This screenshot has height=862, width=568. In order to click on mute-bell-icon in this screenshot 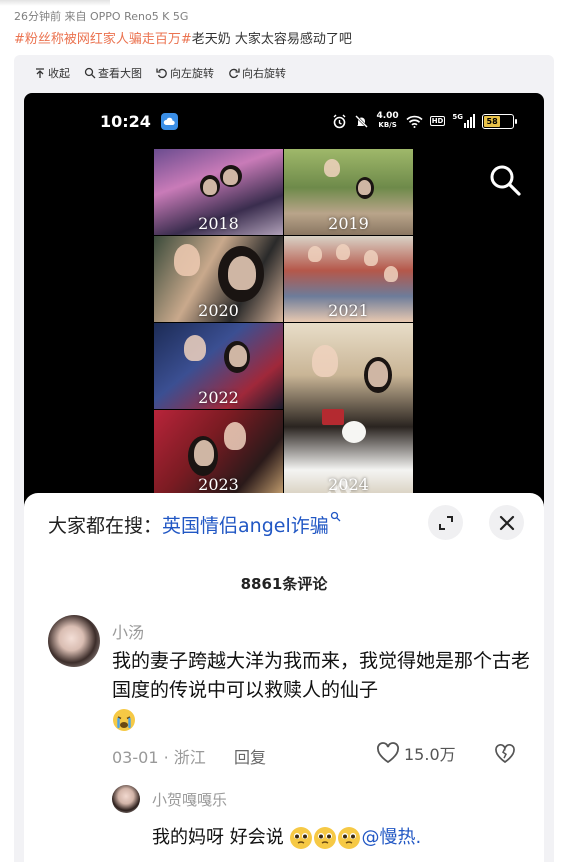, I will do `click(362, 121)`.